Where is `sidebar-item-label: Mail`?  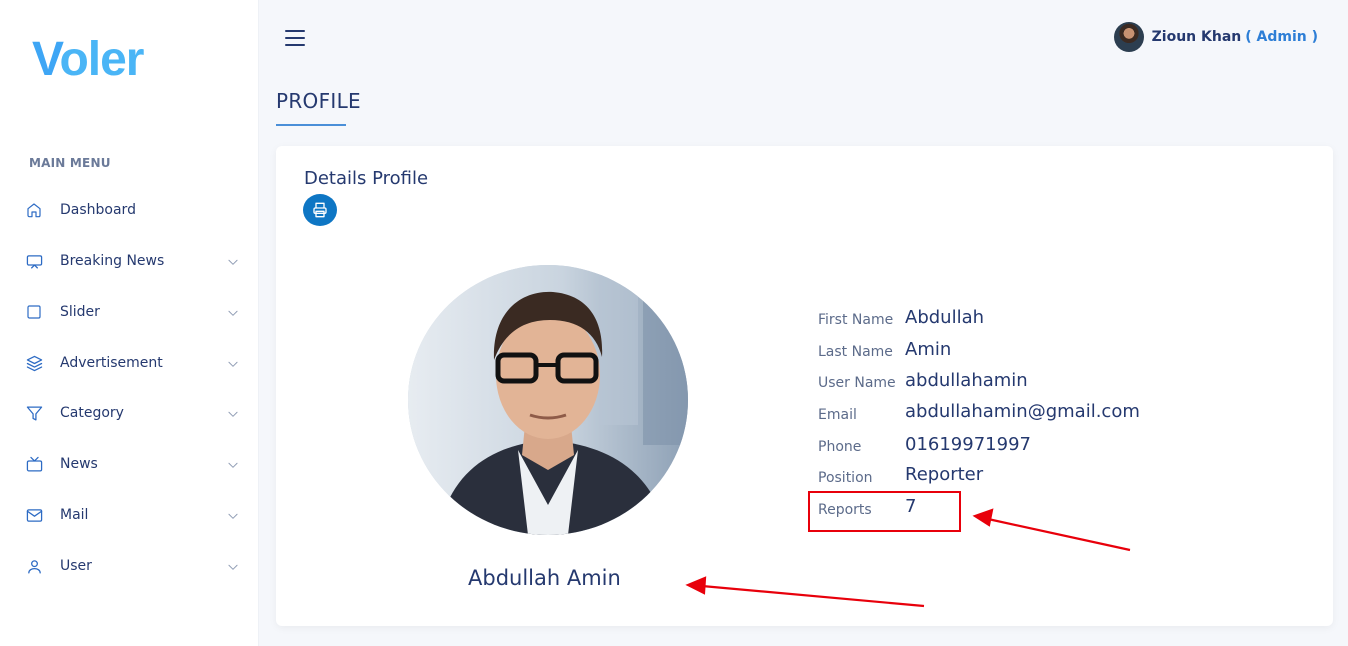 sidebar-item-label: Mail is located at coordinates (74, 515).